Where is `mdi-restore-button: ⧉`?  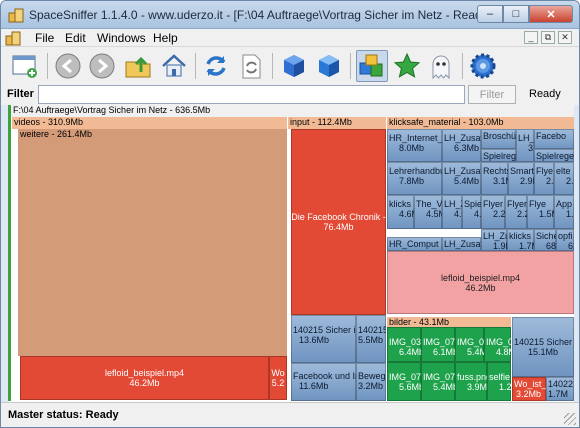
mdi-restore-button: ⧉ is located at coordinates (548, 37).